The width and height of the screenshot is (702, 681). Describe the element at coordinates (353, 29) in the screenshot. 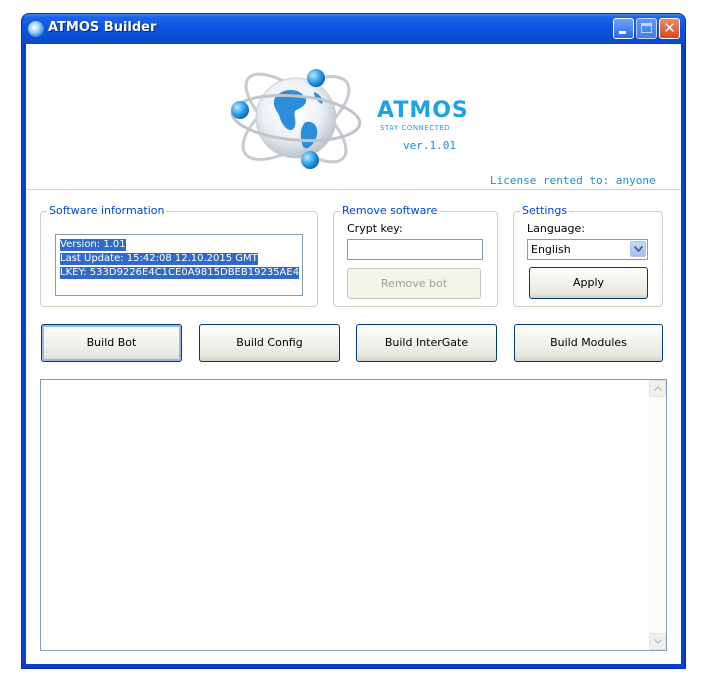

I see `title-bar: ATMOS Builder ✕` at that location.